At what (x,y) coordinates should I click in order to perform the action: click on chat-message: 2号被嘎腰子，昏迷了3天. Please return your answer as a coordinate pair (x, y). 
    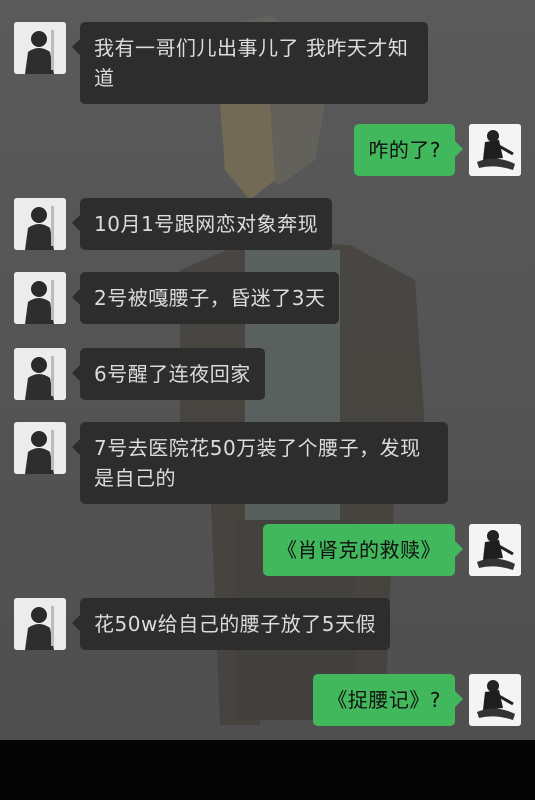
    Looking at the image, I should click on (177, 298).